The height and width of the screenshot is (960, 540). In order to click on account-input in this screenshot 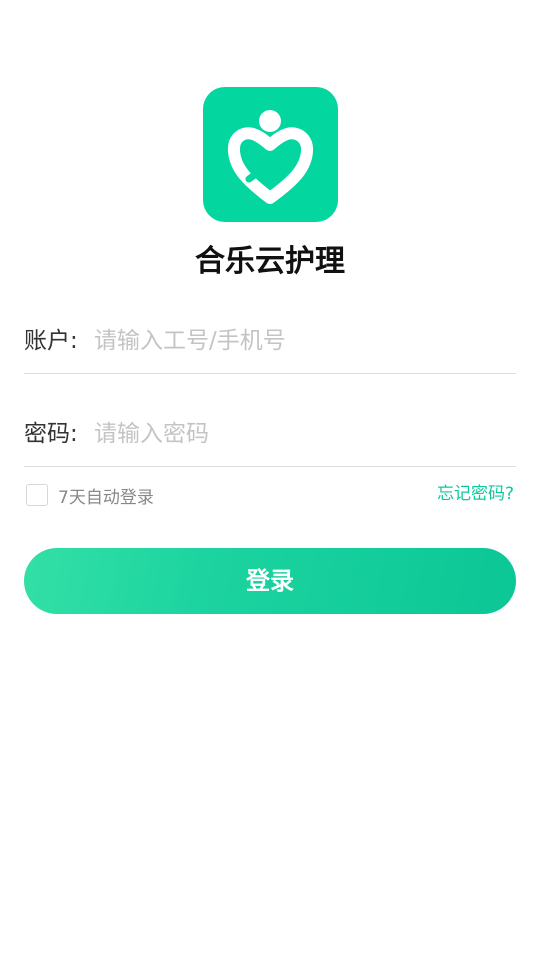, I will do `click(304, 341)`.